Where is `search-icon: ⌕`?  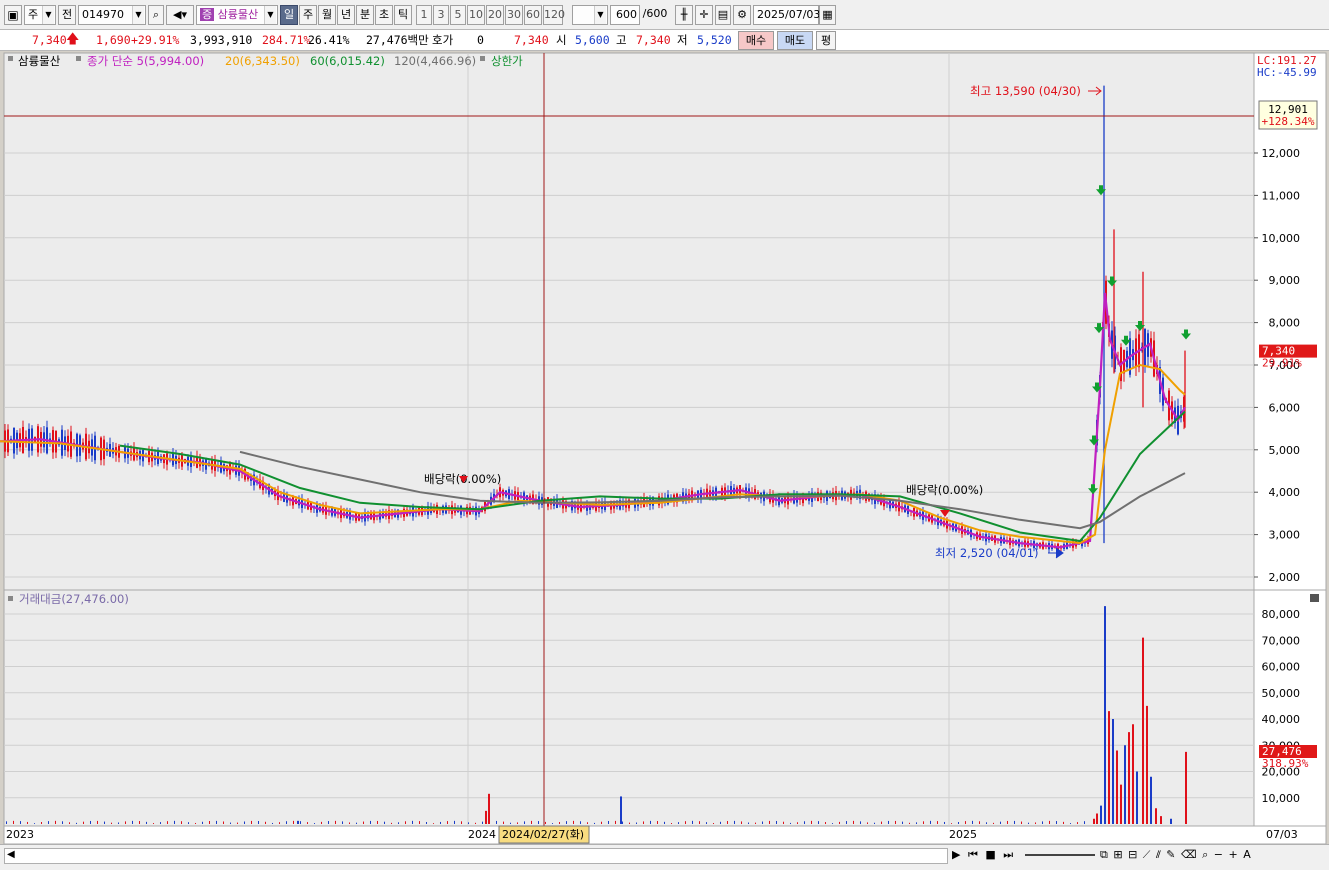 search-icon: ⌕ is located at coordinates (156, 15).